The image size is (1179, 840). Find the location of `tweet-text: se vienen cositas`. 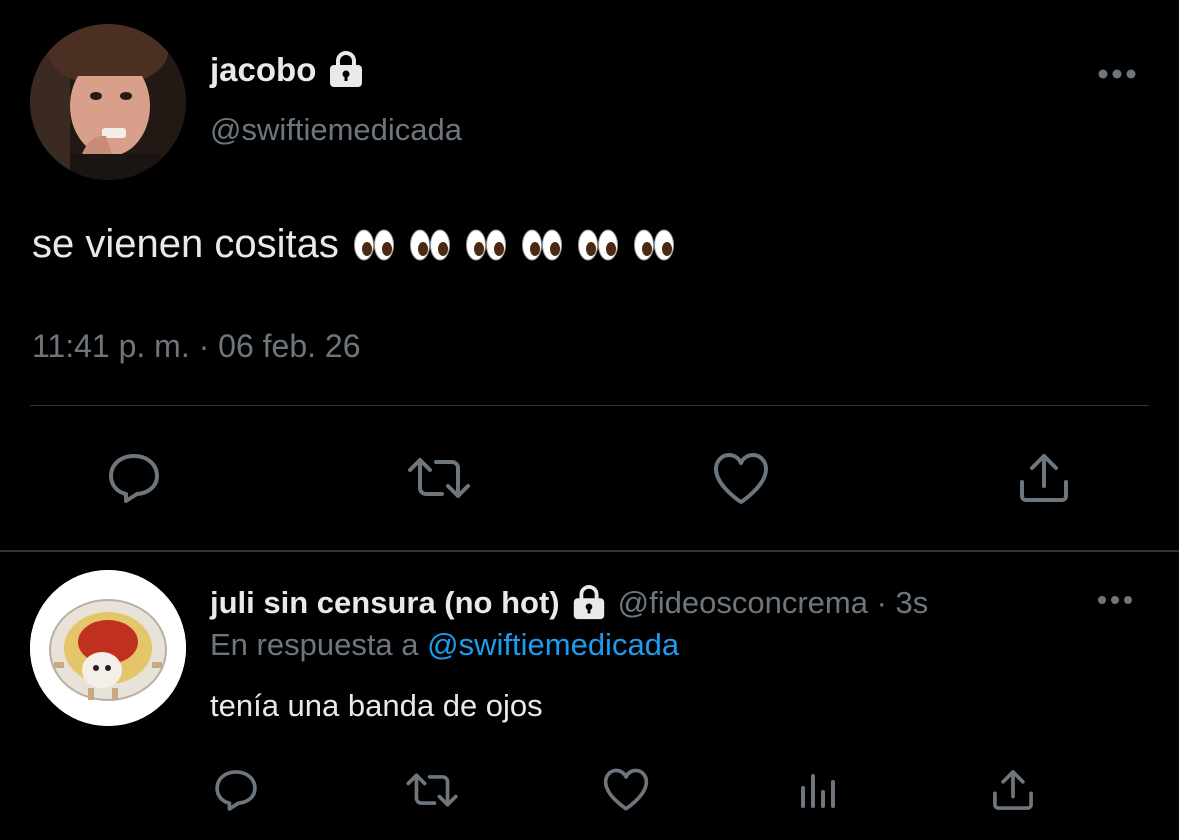

tweet-text: se vienen cositas is located at coordinates (353, 244).